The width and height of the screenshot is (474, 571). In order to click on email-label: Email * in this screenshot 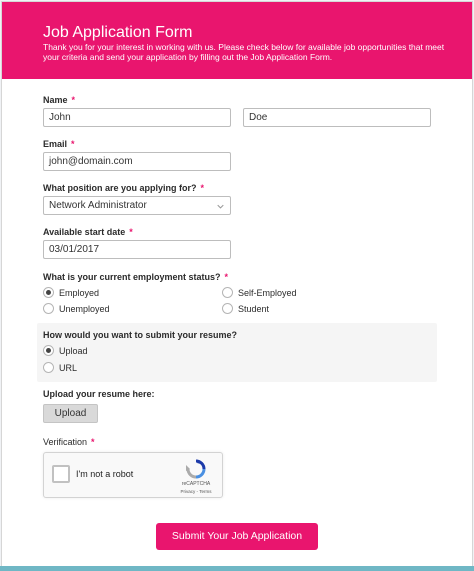, I will do `click(59, 144)`.